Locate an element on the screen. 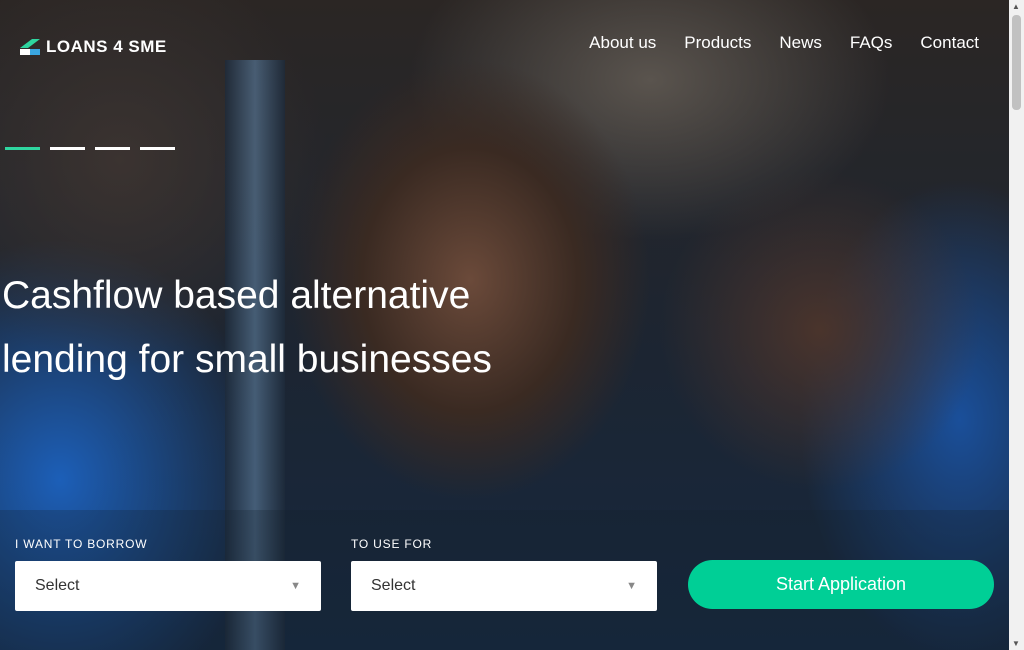  scroll-down-icon: ▼ is located at coordinates (1016, 643).